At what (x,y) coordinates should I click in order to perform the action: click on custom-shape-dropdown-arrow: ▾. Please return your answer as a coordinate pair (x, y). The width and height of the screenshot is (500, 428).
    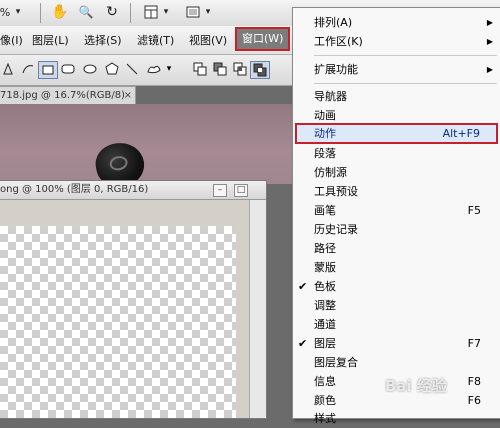
    Looking at the image, I should click on (169, 69).